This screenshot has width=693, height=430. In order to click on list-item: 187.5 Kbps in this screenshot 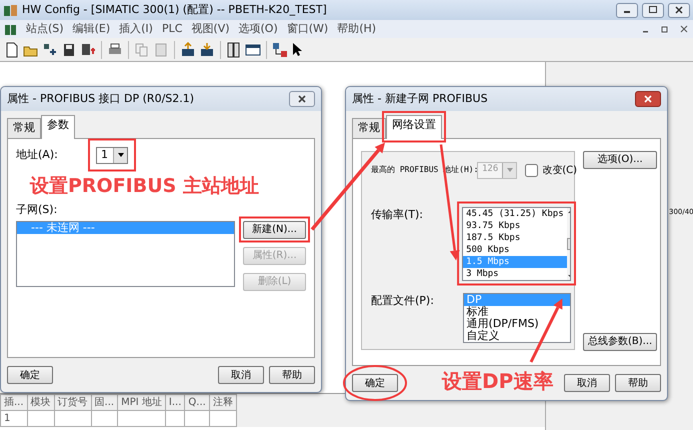, I will do `click(515, 238)`.